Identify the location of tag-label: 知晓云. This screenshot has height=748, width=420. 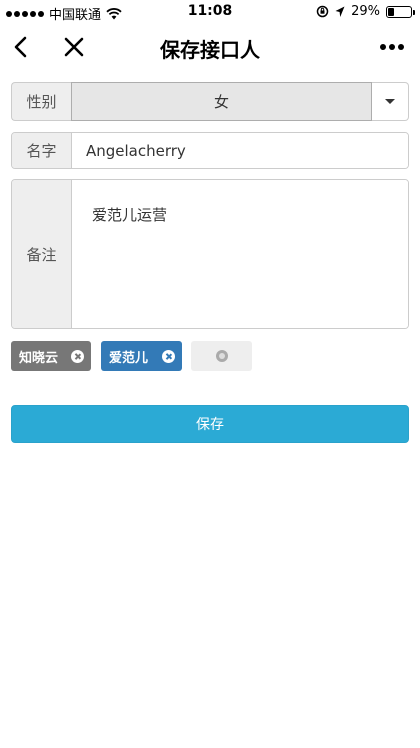
(39, 358).